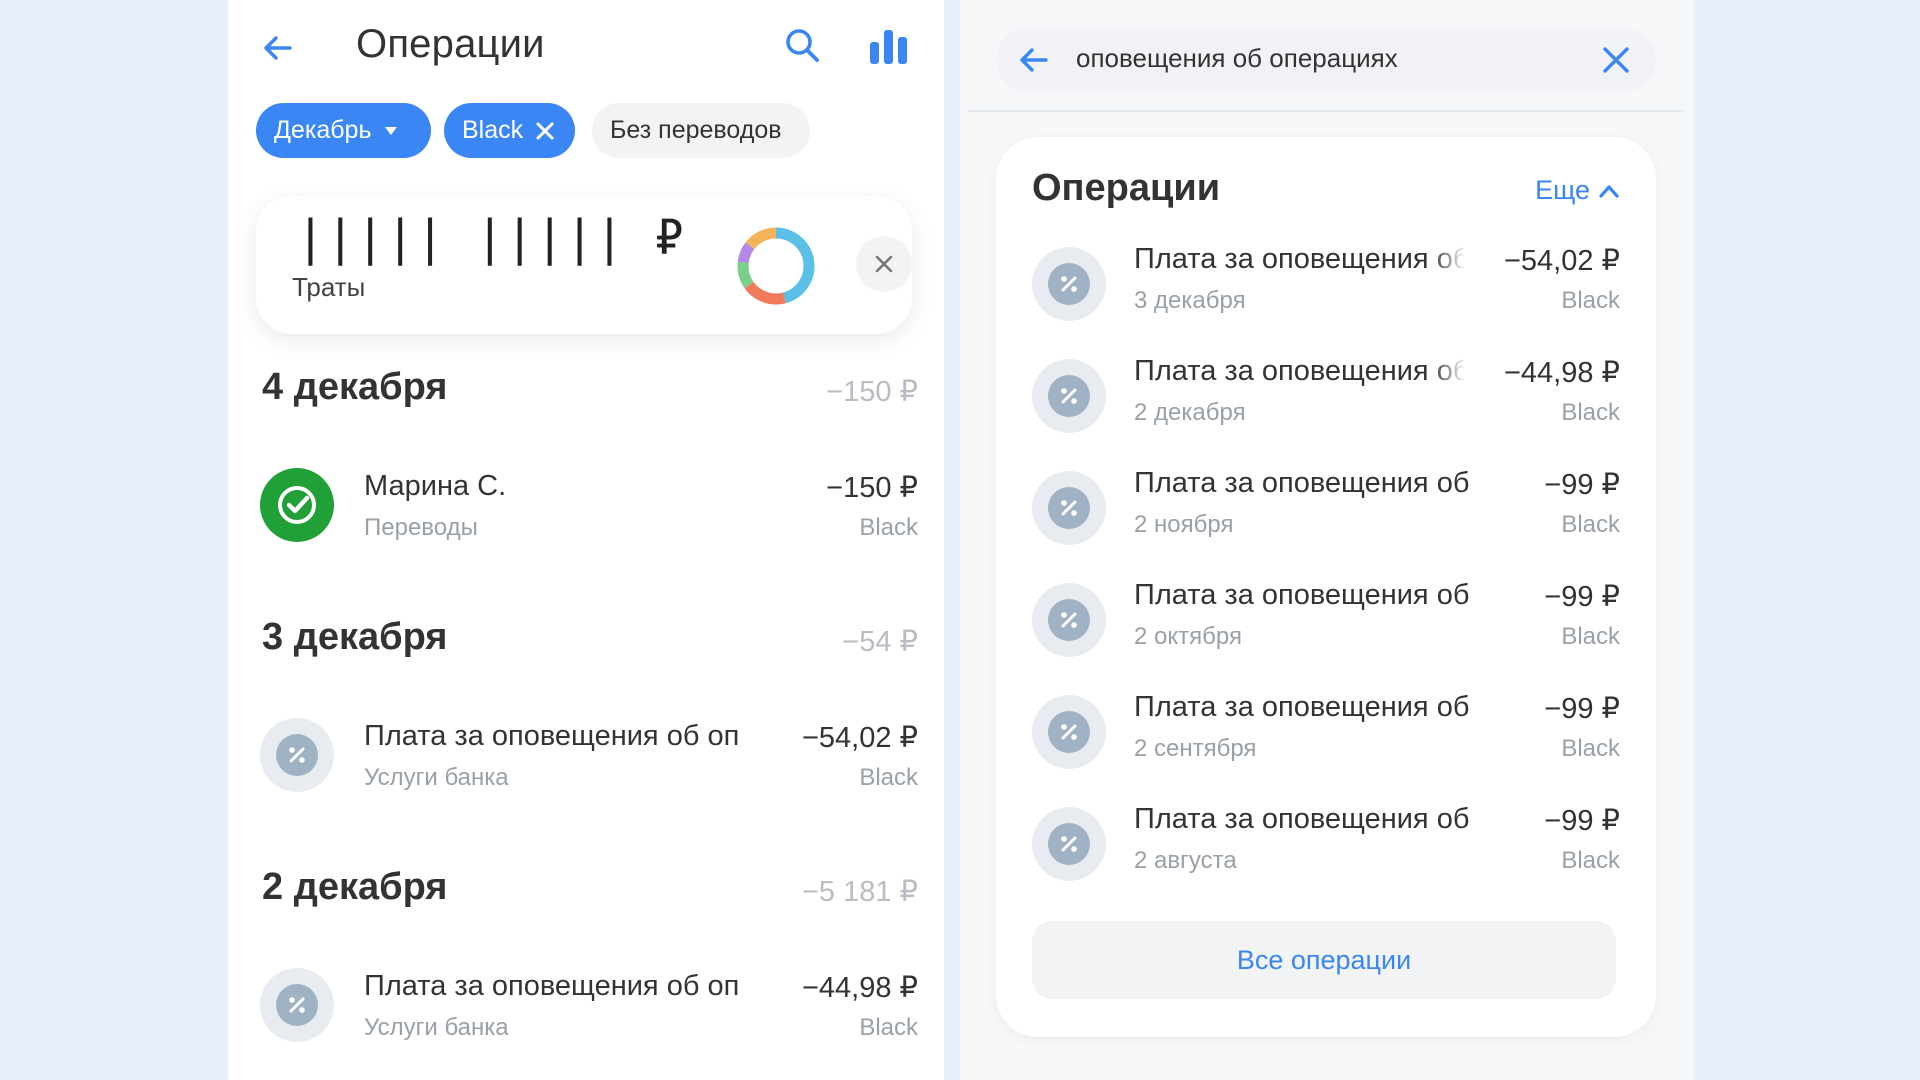 This screenshot has height=1080, width=1920. Describe the element at coordinates (1609, 190) in the screenshot. I see `chevron-up-icon` at that location.